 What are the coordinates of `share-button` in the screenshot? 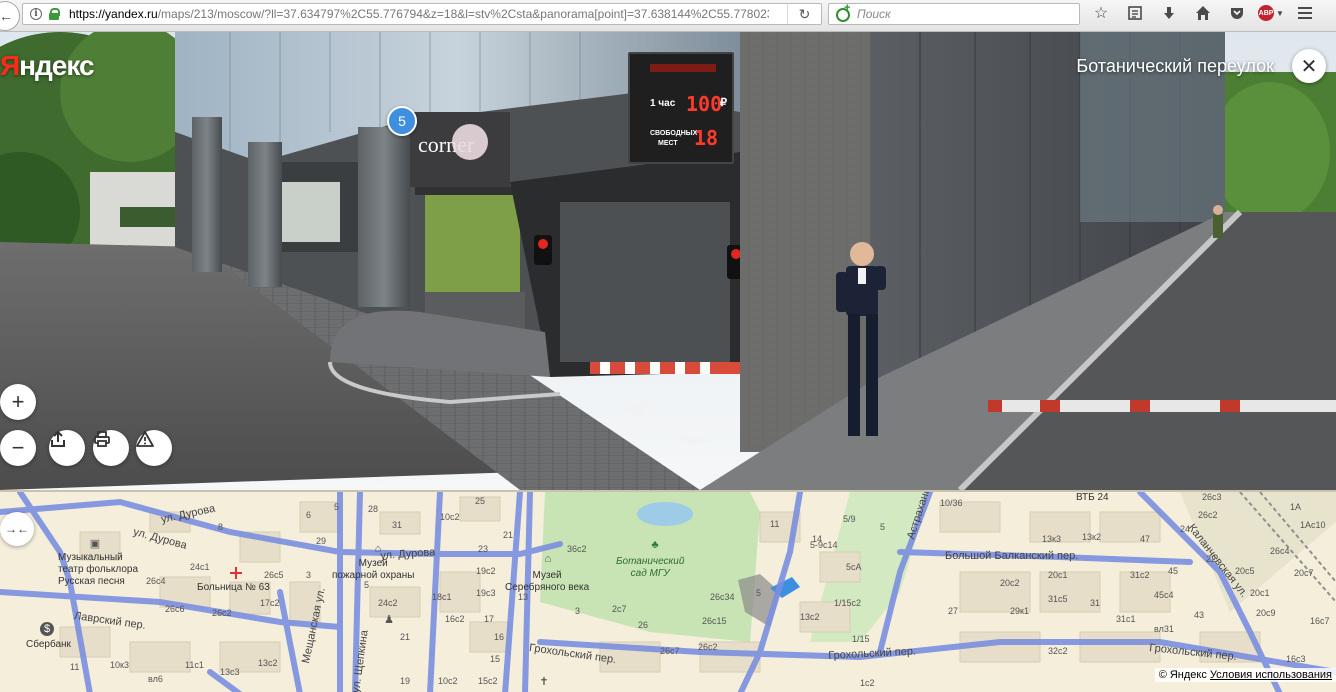 It's located at (67, 448).